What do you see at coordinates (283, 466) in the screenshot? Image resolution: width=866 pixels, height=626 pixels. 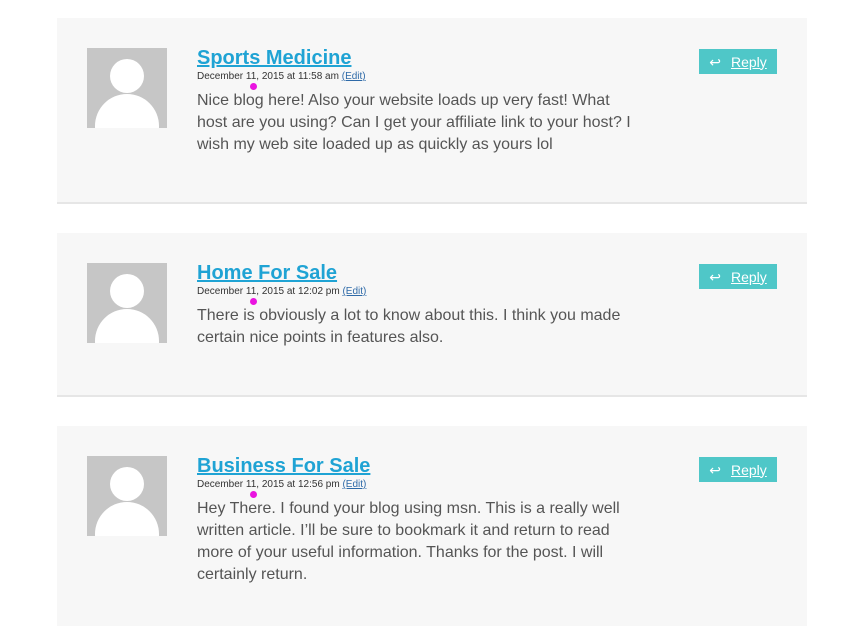 I see `comment-author-link: Business For Sale` at bounding box center [283, 466].